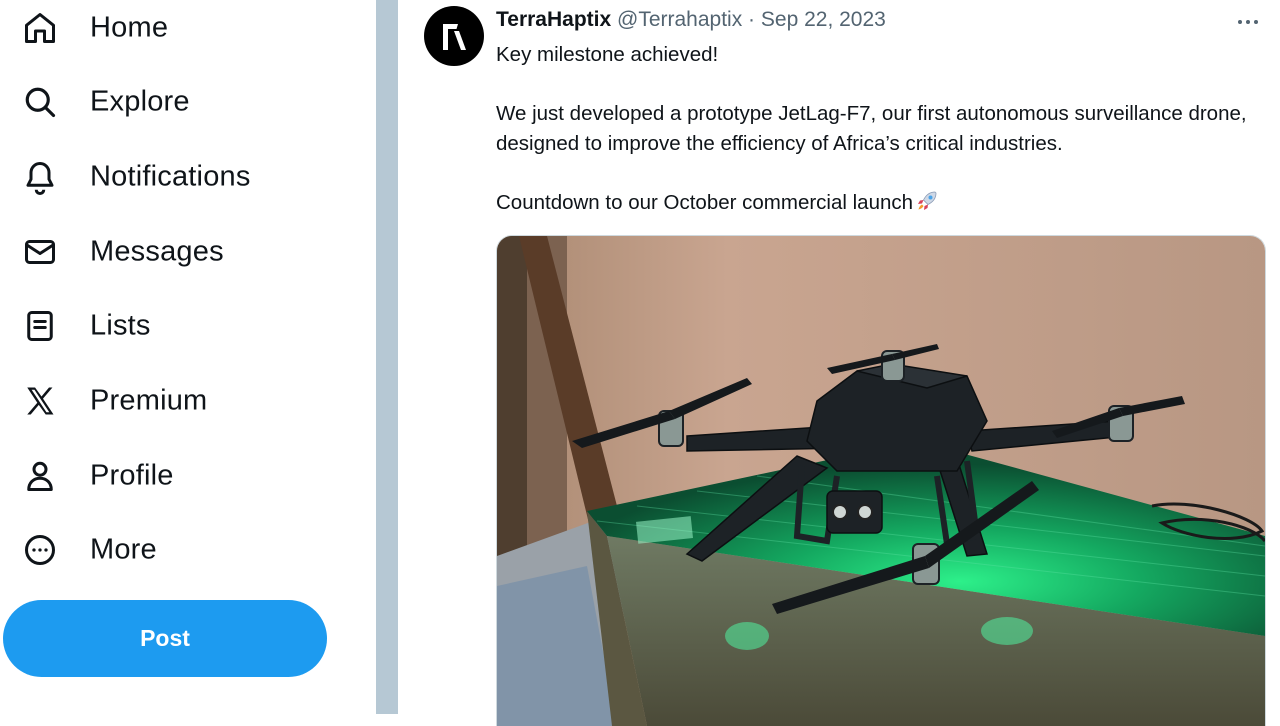 The height and width of the screenshot is (726, 1280). I want to click on search-icon, so click(40, 102).